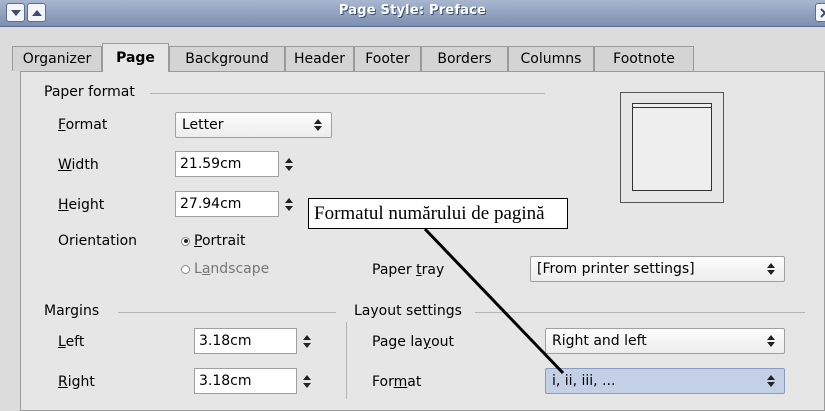 Image resolution: width=825 pixels, height=411 pixels. I want to click on annotation-callout: Formatul numărului de pagină, so click(438, 213).